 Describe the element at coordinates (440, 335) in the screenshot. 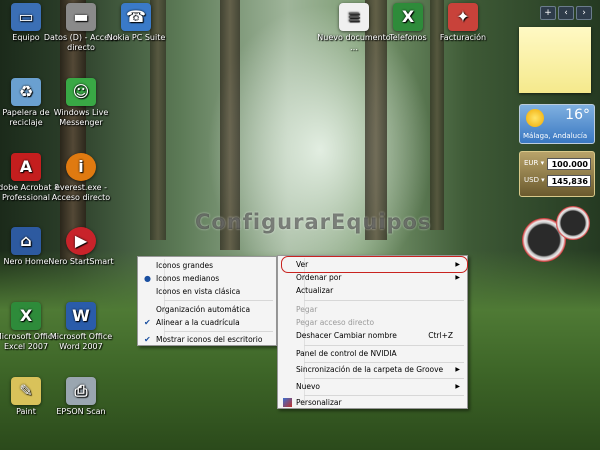

I see `menu-shortcut: Ctrl+Z` at that location.